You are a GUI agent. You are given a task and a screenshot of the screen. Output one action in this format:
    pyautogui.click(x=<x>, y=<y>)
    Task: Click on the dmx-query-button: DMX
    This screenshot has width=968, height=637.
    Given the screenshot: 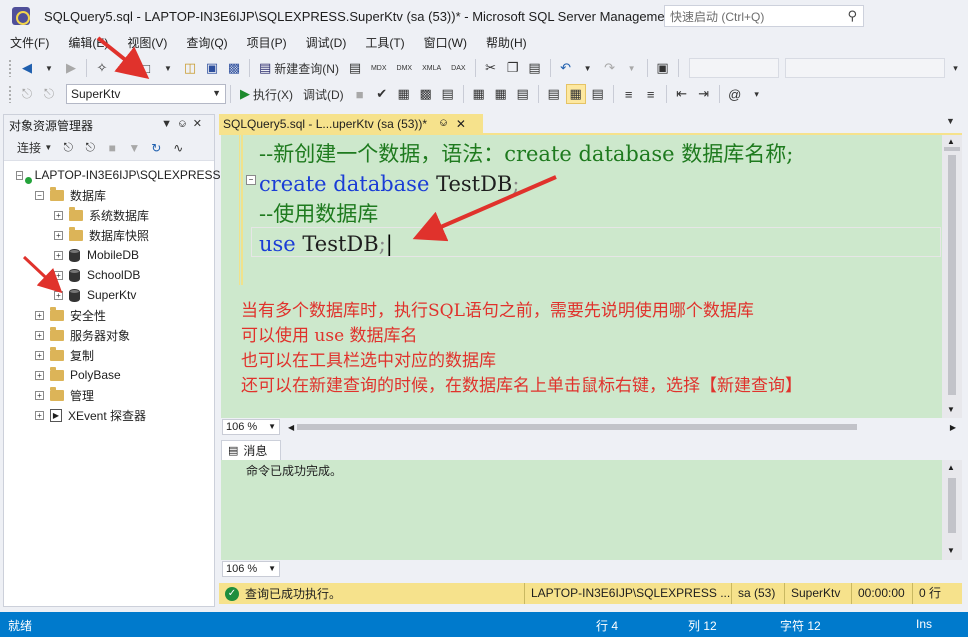 What is the action you would take?
    pyautogui.click(x=405, y=68)
    